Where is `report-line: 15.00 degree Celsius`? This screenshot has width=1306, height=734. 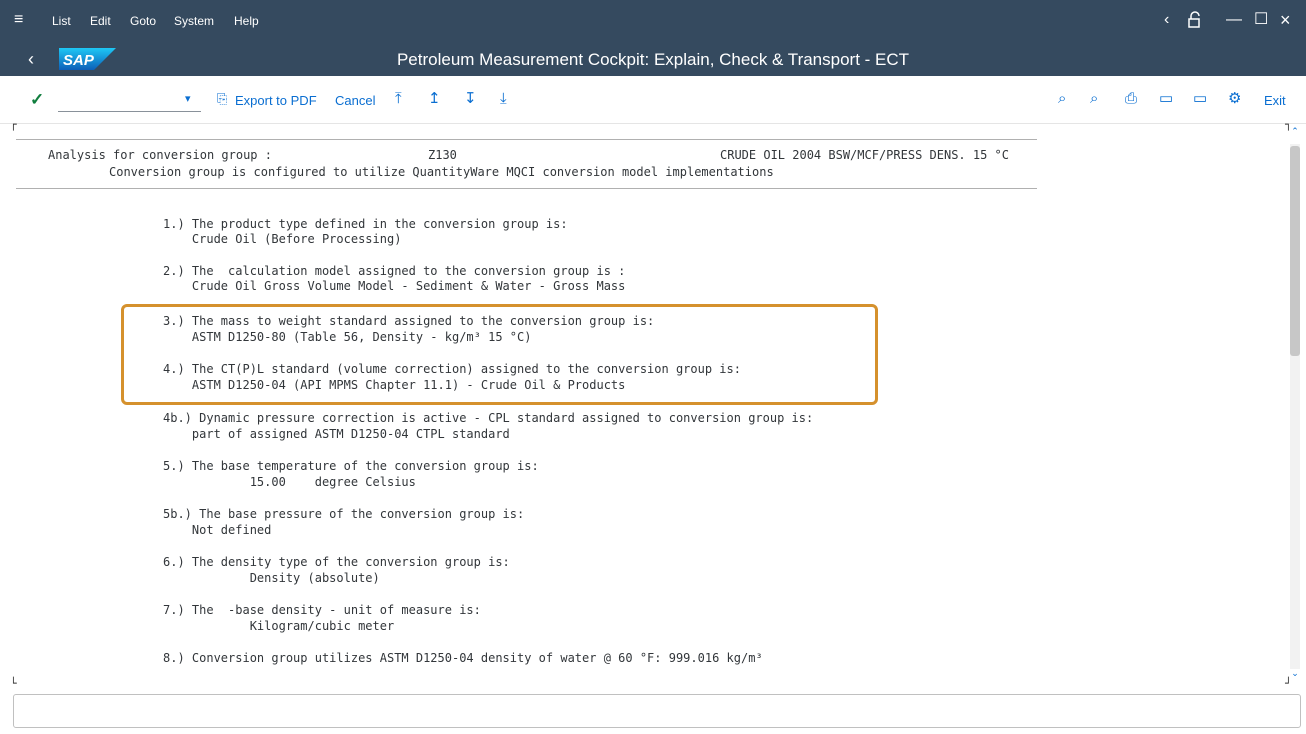 report-line: 15.00 degree Celsius is located at coordinates (289, 482).